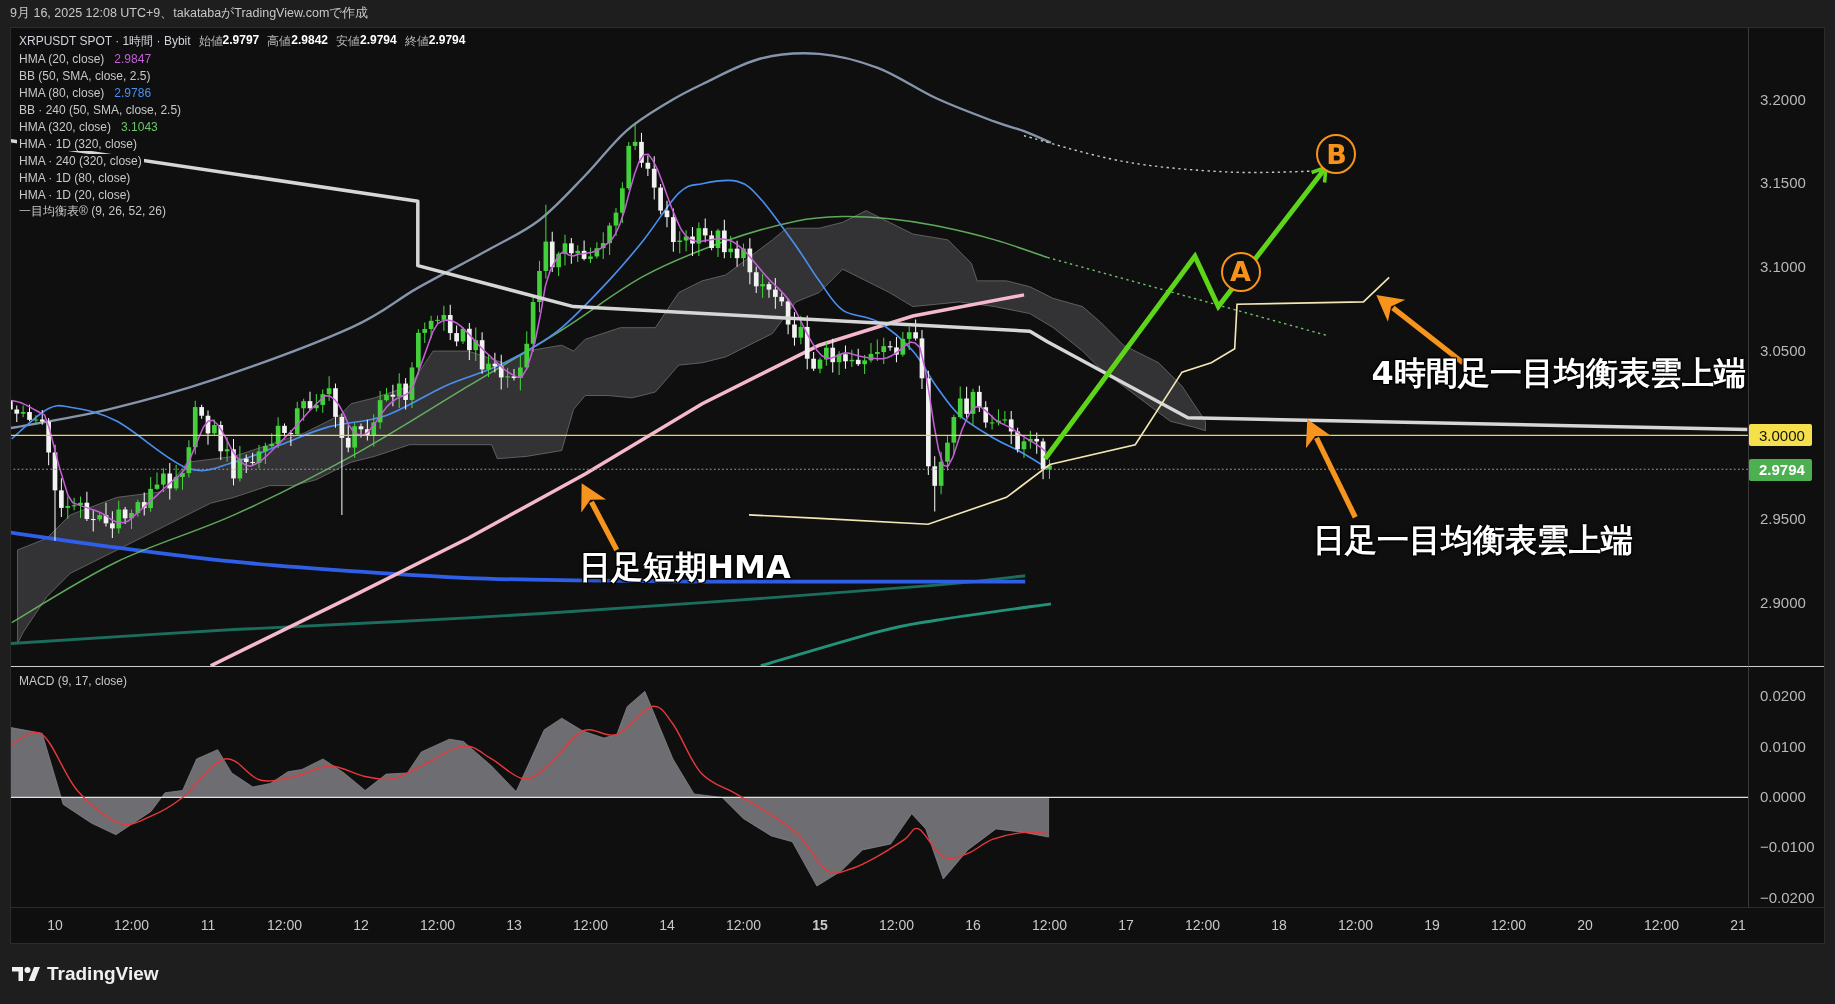  I want to click on callout-label: 日足一目均衡表雲上端, so click(1473, 540).